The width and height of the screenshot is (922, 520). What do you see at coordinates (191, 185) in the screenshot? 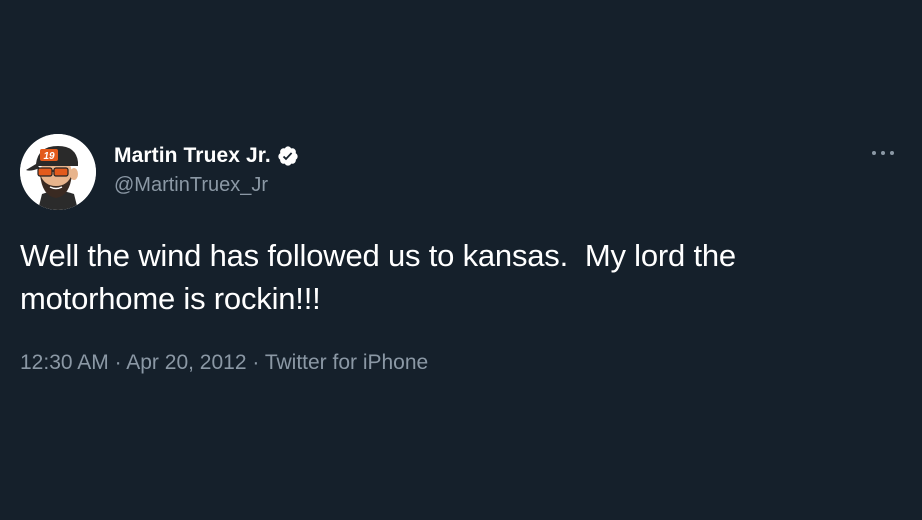
I see `user-handle: @MartinTruex_Jr` at bounding box center [191, 185].